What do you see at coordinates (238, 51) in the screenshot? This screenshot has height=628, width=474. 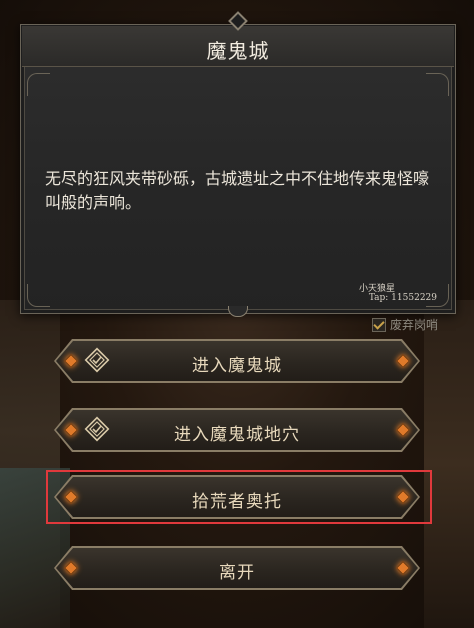 I see `dialog-title: 魔鬼城` at bounding box center [238, 51].